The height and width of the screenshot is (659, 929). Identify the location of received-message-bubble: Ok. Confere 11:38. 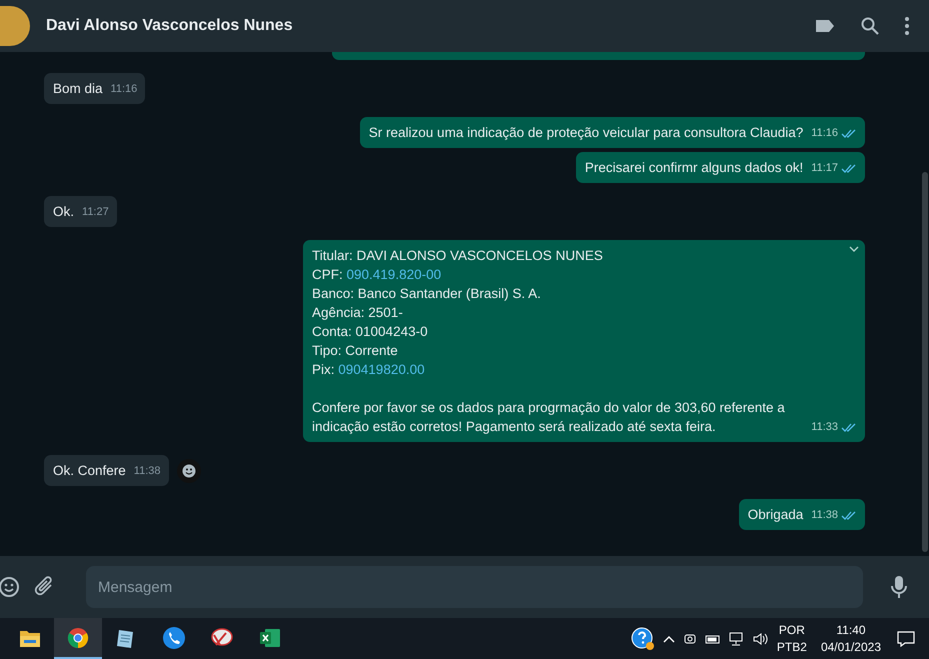
(106, 470).